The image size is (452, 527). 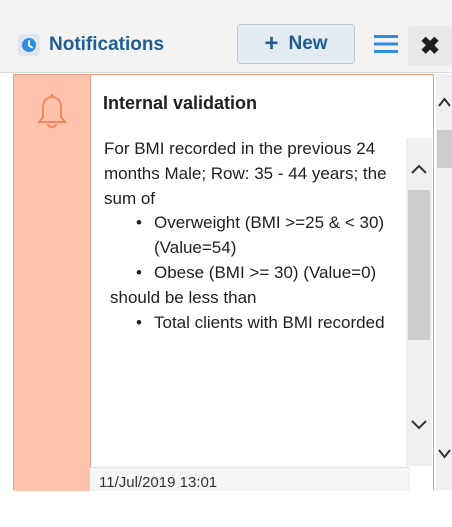 I want to click on page-title: Notifications, so click(x=107, y=44).